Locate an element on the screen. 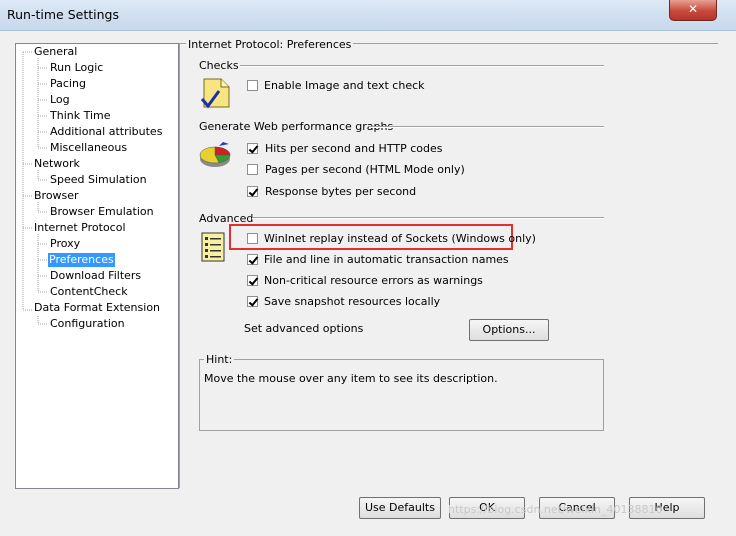 This screenshot has height=536, width=736. hits-per-second-label: Hits per second and HTTP codes is located at coordinates (353, 148).